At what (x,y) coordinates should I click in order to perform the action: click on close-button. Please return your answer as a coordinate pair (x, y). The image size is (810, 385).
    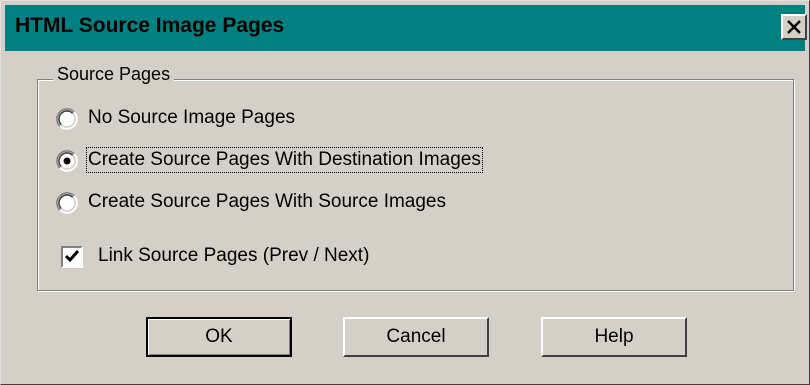
    Looking at the image, I should click on (794, 27).